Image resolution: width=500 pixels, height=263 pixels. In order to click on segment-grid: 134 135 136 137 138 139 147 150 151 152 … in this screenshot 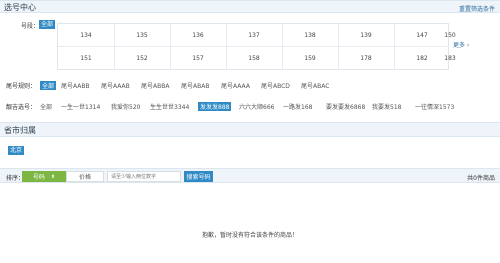, I will do `click(256, 46)`.